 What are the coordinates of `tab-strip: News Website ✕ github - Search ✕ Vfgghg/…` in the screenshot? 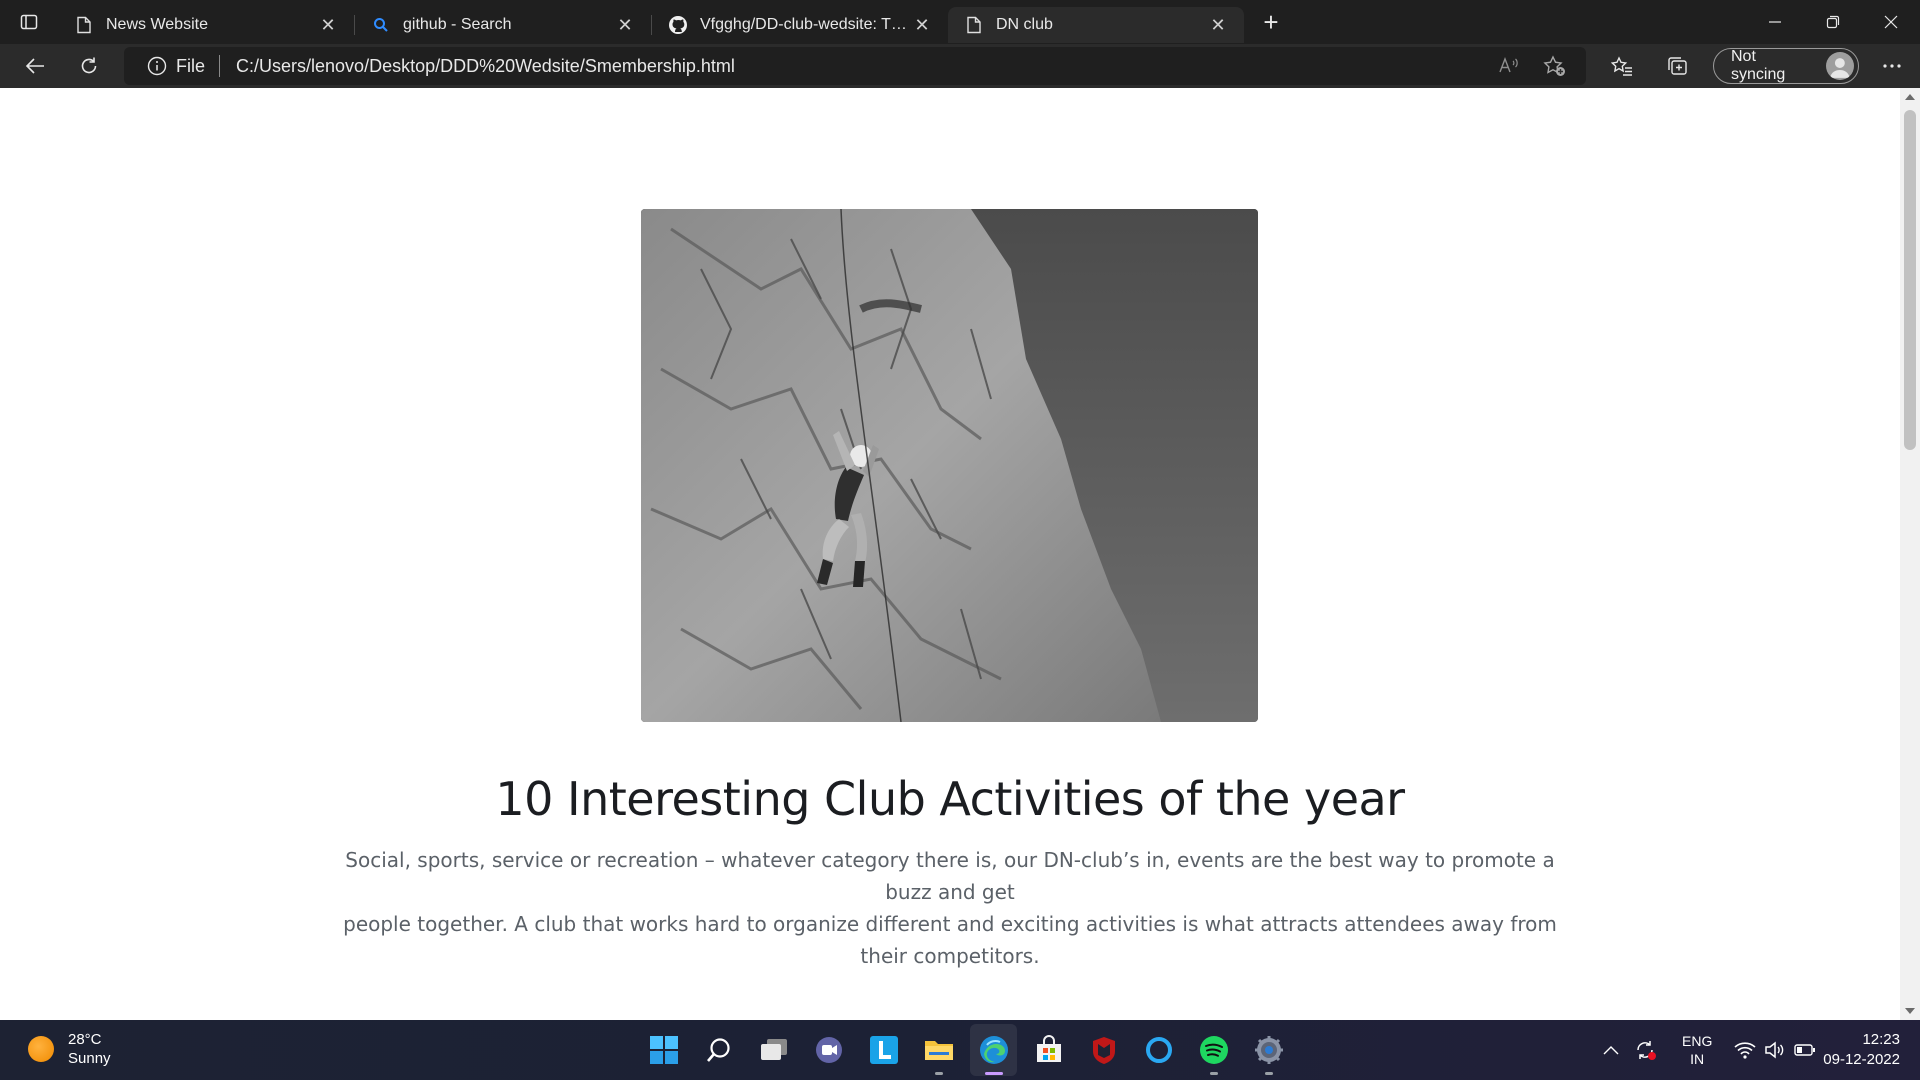 It's located at (960, 22).